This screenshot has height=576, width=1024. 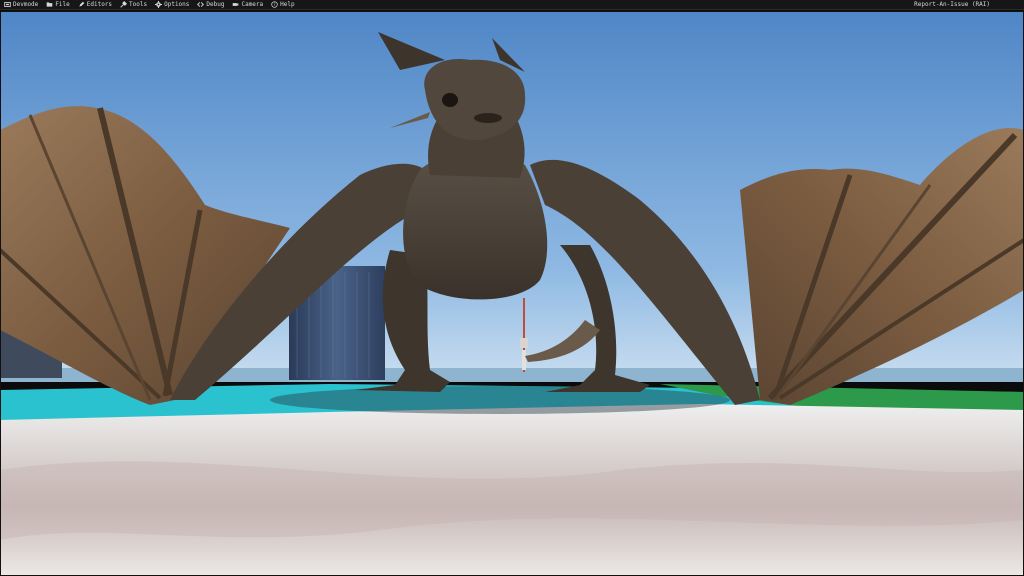 What do you see at coordinates (215, 4) in the screenshot?
I see `menu-debug-label: Debug` at bounding box center [215, 4].